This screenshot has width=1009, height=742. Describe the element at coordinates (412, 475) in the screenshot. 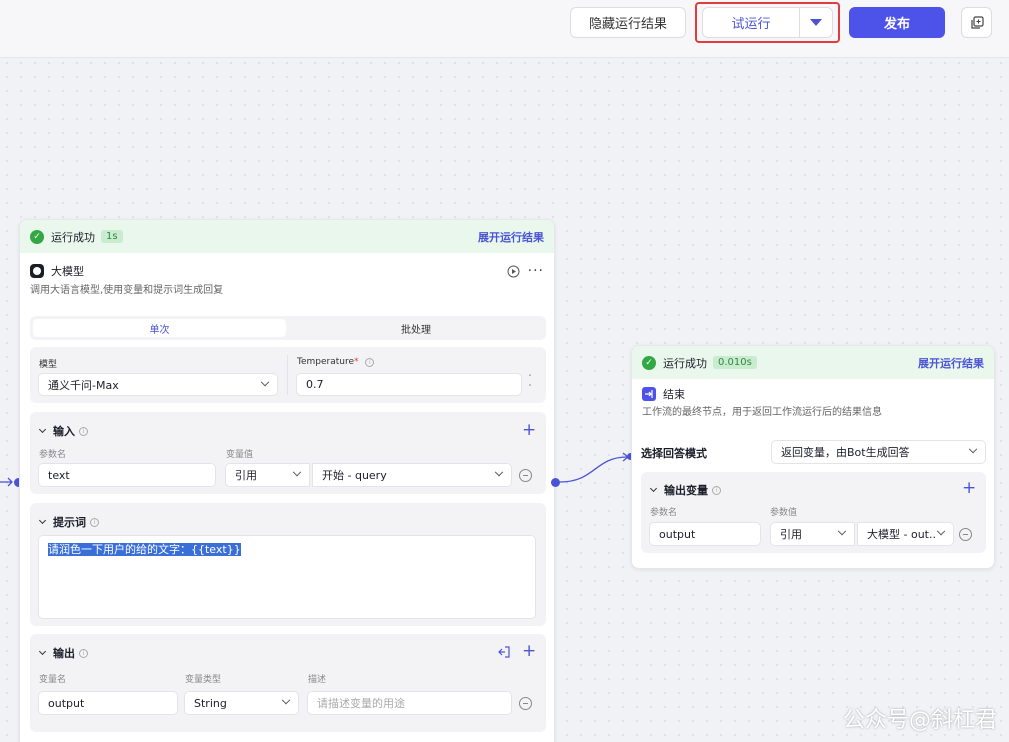

I see `input-ref-value-select: 开始 - query` at that location.